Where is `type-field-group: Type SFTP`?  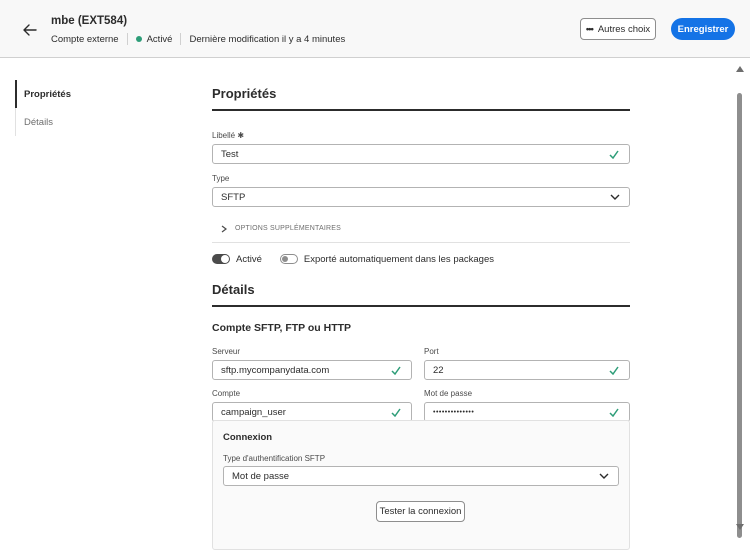
type-field-group: Type SFTP is located at coordinates (421, 190).